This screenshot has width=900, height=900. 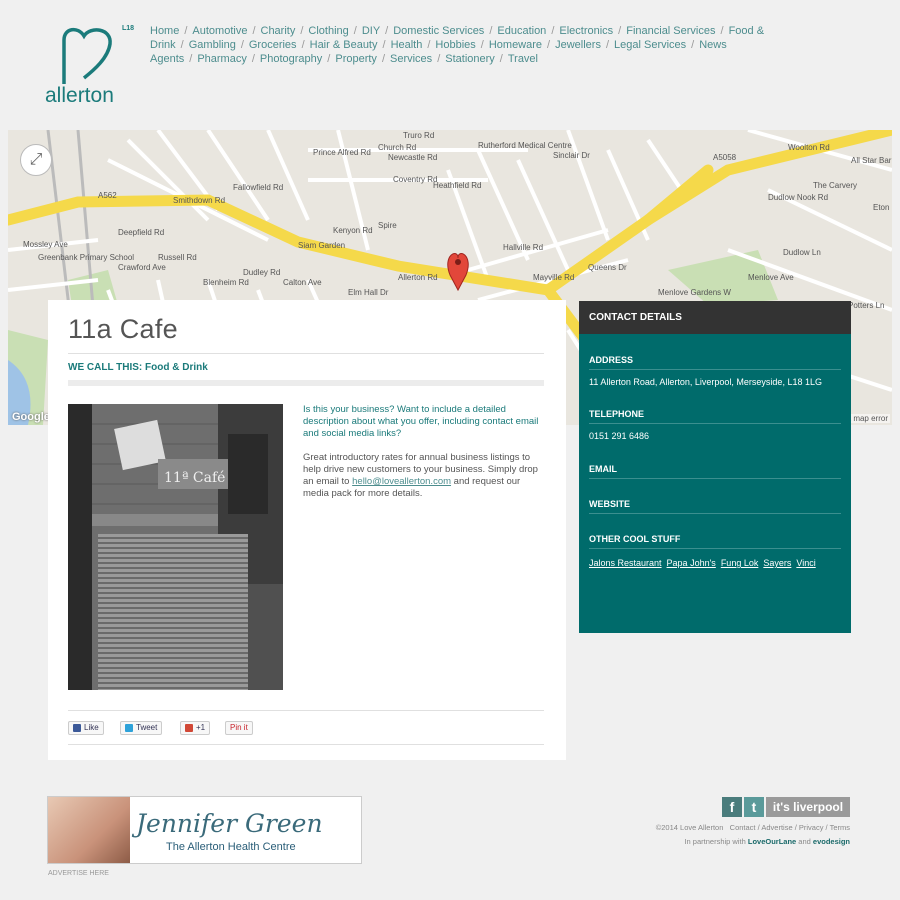 I want to click on map-label: Deepfield Rd, so click(x=141, y=232).